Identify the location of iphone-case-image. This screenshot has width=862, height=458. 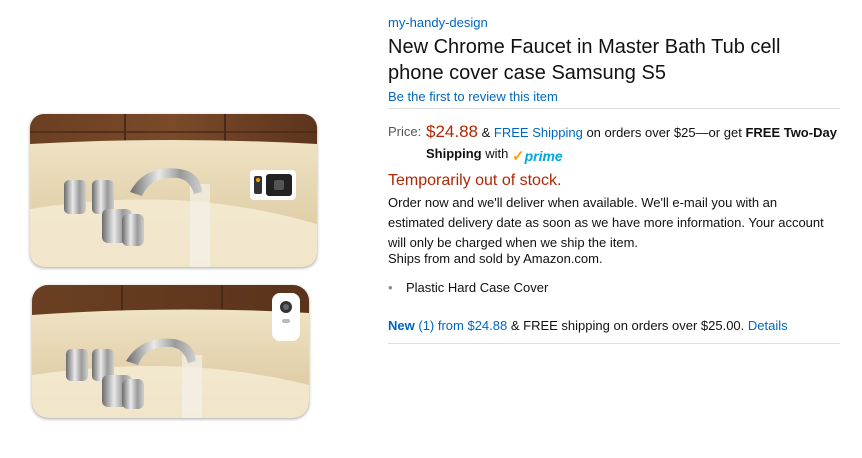
(170, 351).